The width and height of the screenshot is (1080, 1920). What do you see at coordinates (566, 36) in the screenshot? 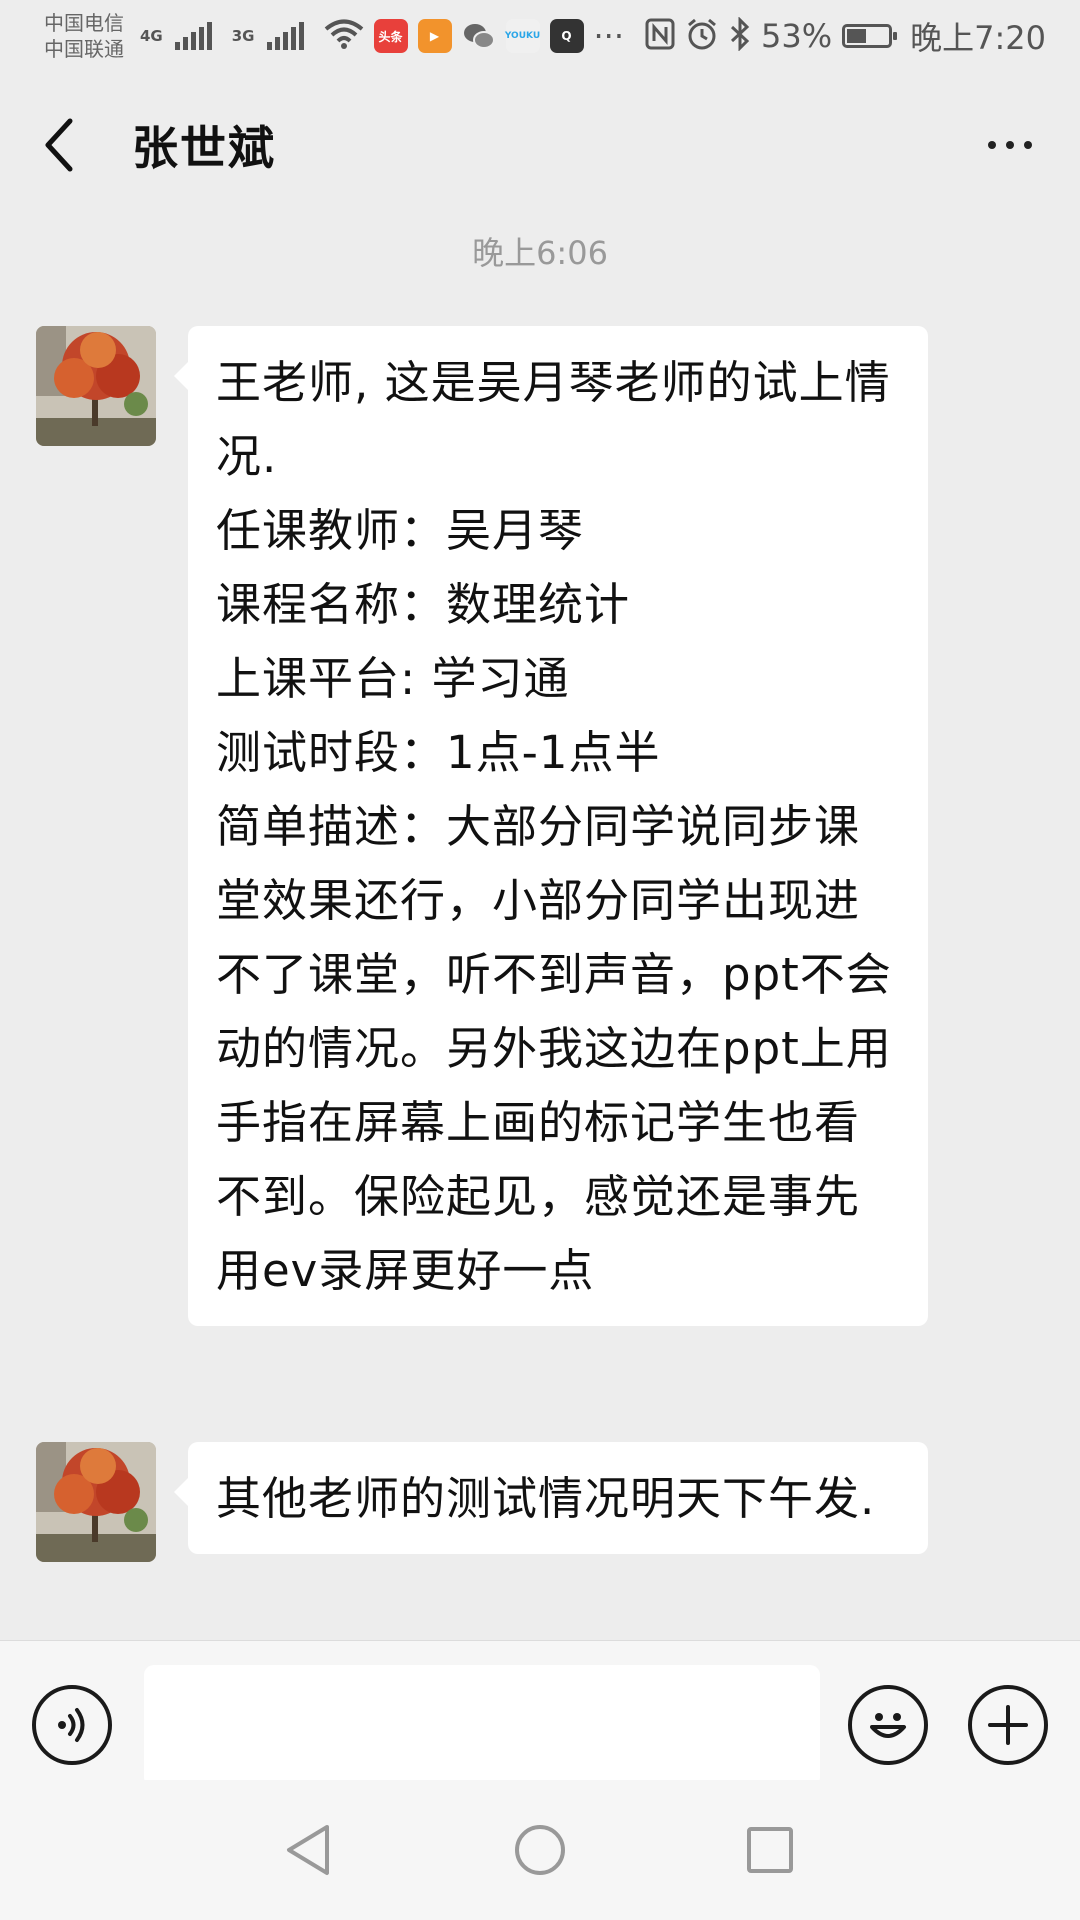
I see `tv-app-icon: Q` at bounding box center [566, 36].